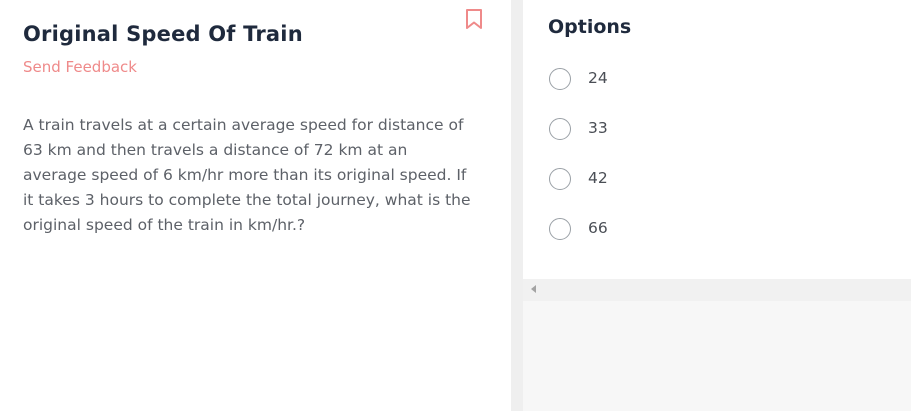 This screenshot has width=911, height=411. I want to click on option-label: 42, so click(598, 178).